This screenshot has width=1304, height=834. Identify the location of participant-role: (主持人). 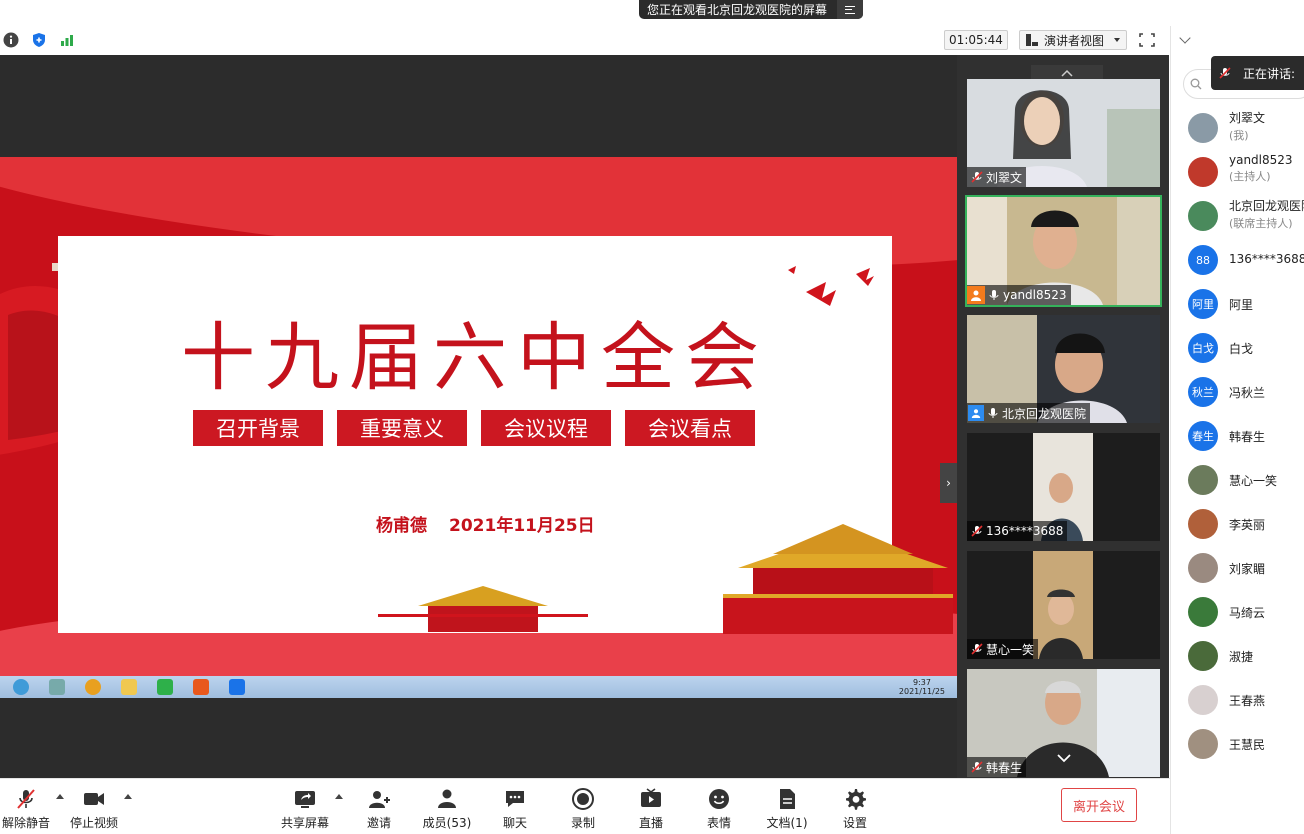
(1250, 176).